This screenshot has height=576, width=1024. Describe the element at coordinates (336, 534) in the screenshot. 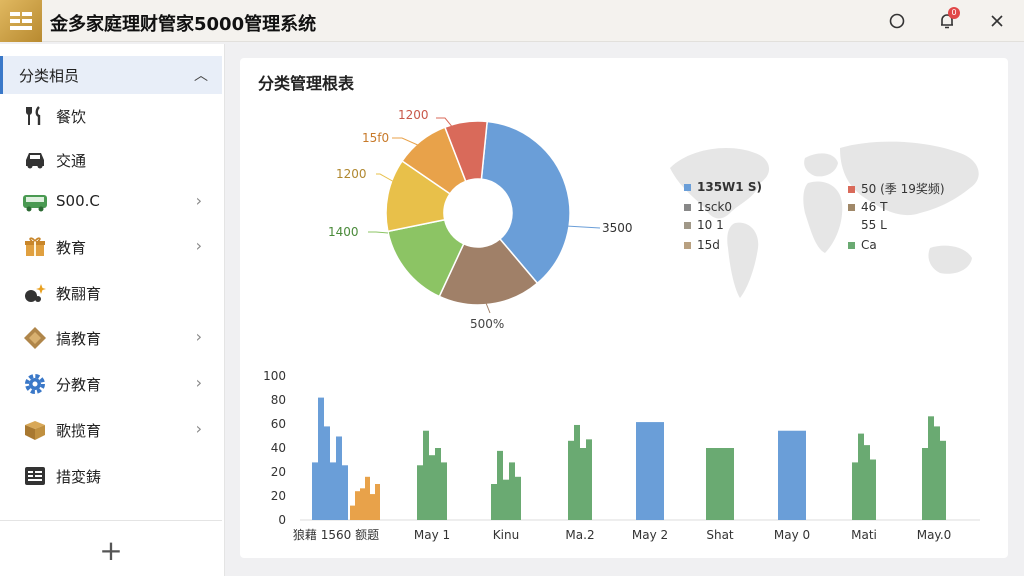

I see `x-tick-label: 狼藉 1560 额题` at that location.